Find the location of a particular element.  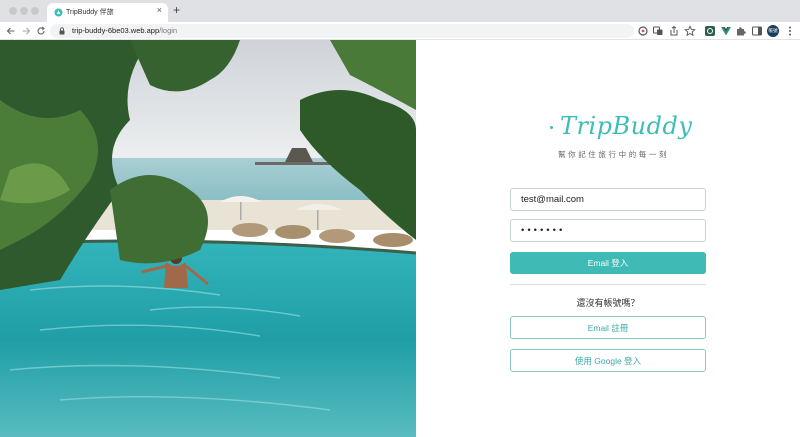

maximize-window-icon is located at coordinates (35, 11).